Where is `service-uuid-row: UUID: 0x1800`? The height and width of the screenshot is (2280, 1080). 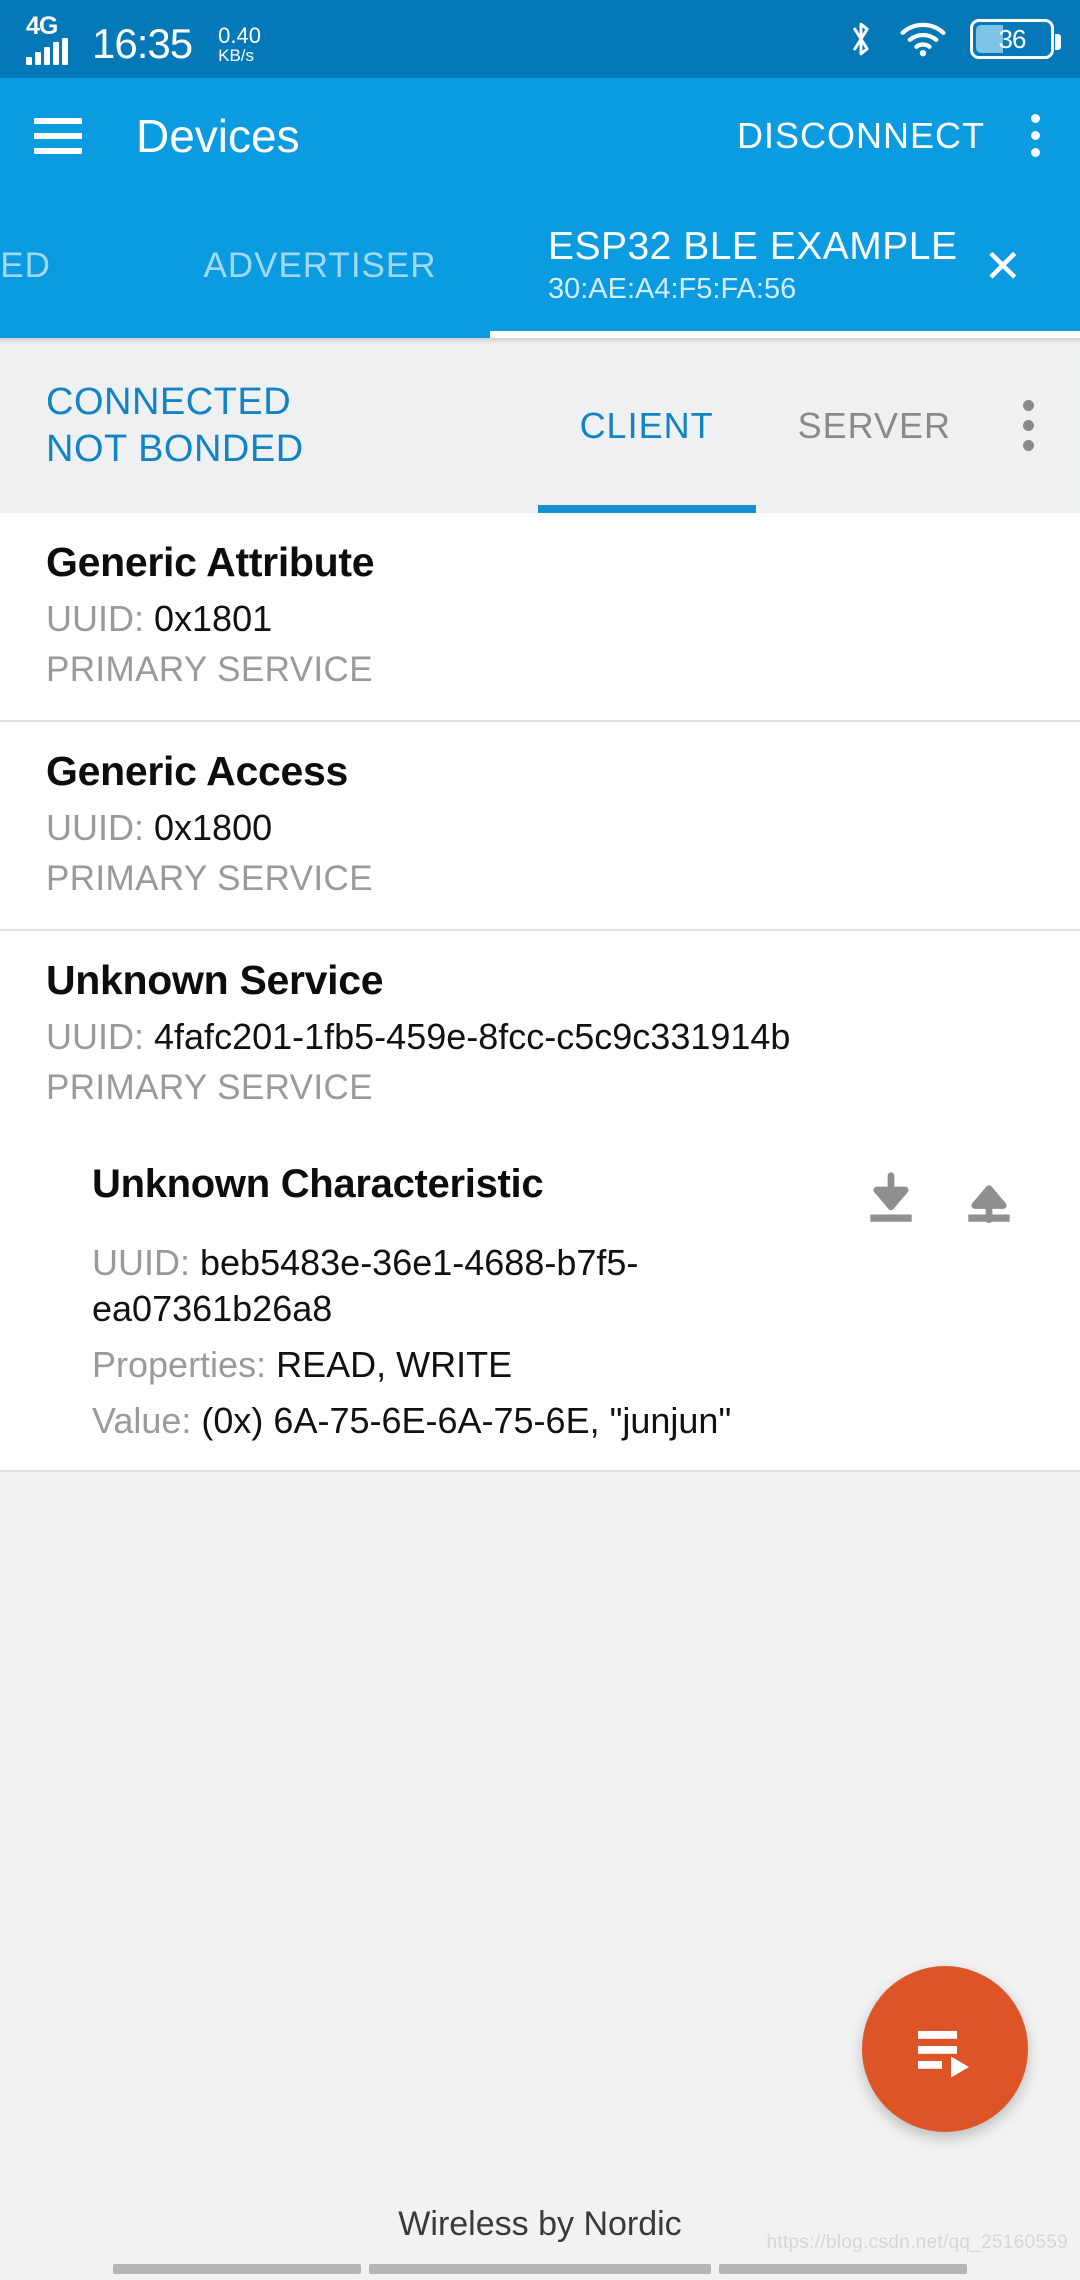
service-uuid-row: UUID: 0x1800 is located at coordinates (540, 828).